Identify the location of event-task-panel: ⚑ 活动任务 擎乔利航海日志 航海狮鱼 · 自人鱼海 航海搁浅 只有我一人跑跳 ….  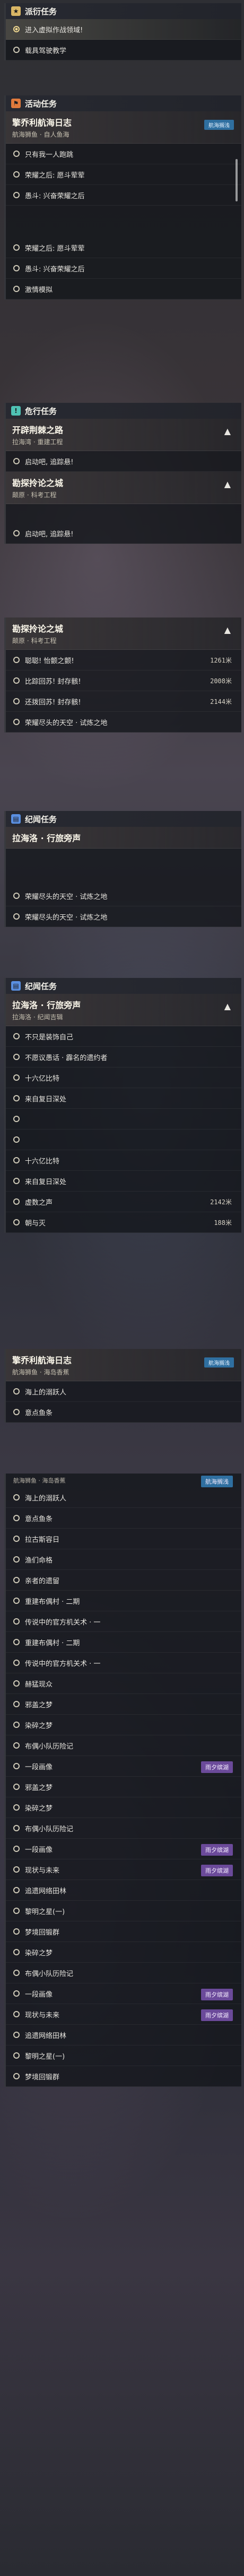
(123, 197).